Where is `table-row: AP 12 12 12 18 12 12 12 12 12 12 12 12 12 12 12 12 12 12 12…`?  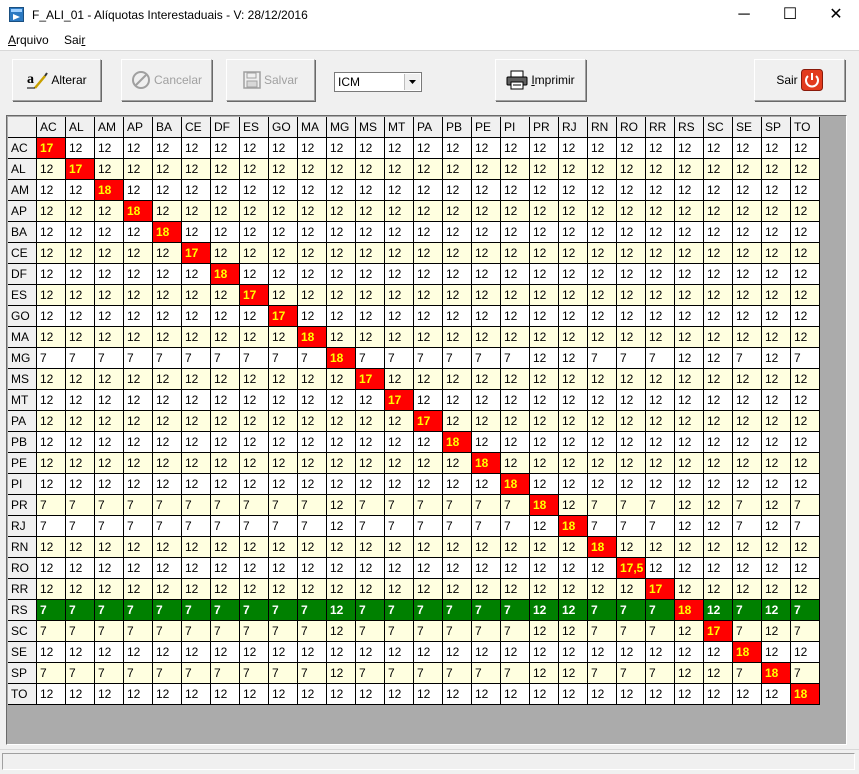
table-row: AP 12 12 12 18 12 12 12 12 12 12 12 12 12 12 12 12 12 12 12… is located at coordinates (414, 211).